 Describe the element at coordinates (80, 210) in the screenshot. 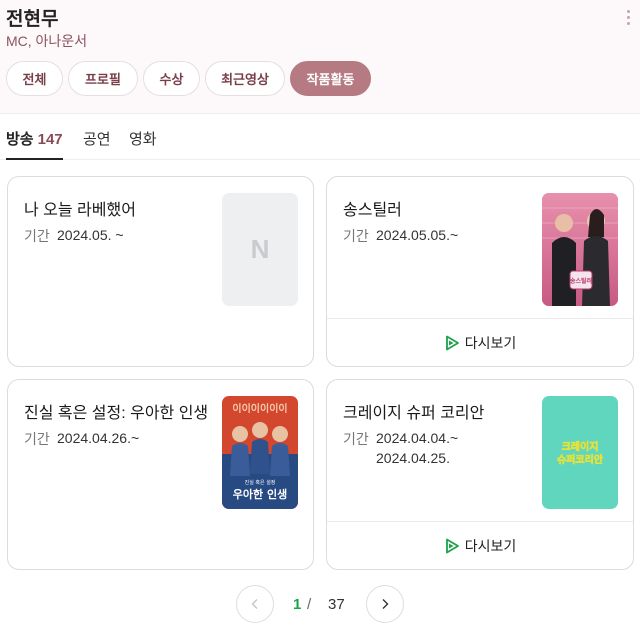

I see `work-title: 나 오늘 라베했어` at that location.